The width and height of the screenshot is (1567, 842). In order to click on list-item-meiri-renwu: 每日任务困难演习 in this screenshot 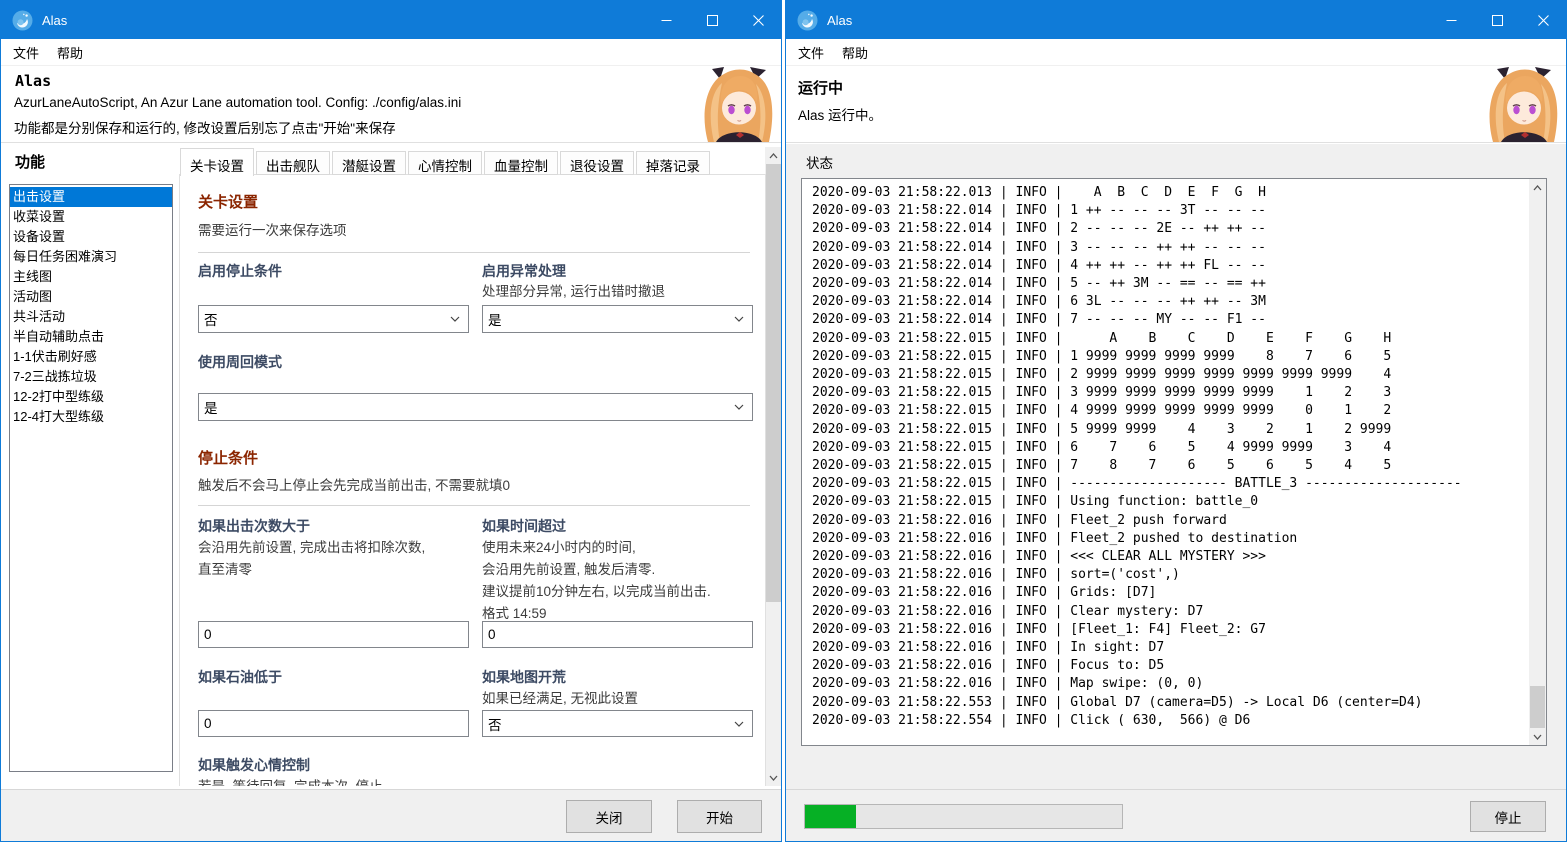, I will do `click(91, 257)`.